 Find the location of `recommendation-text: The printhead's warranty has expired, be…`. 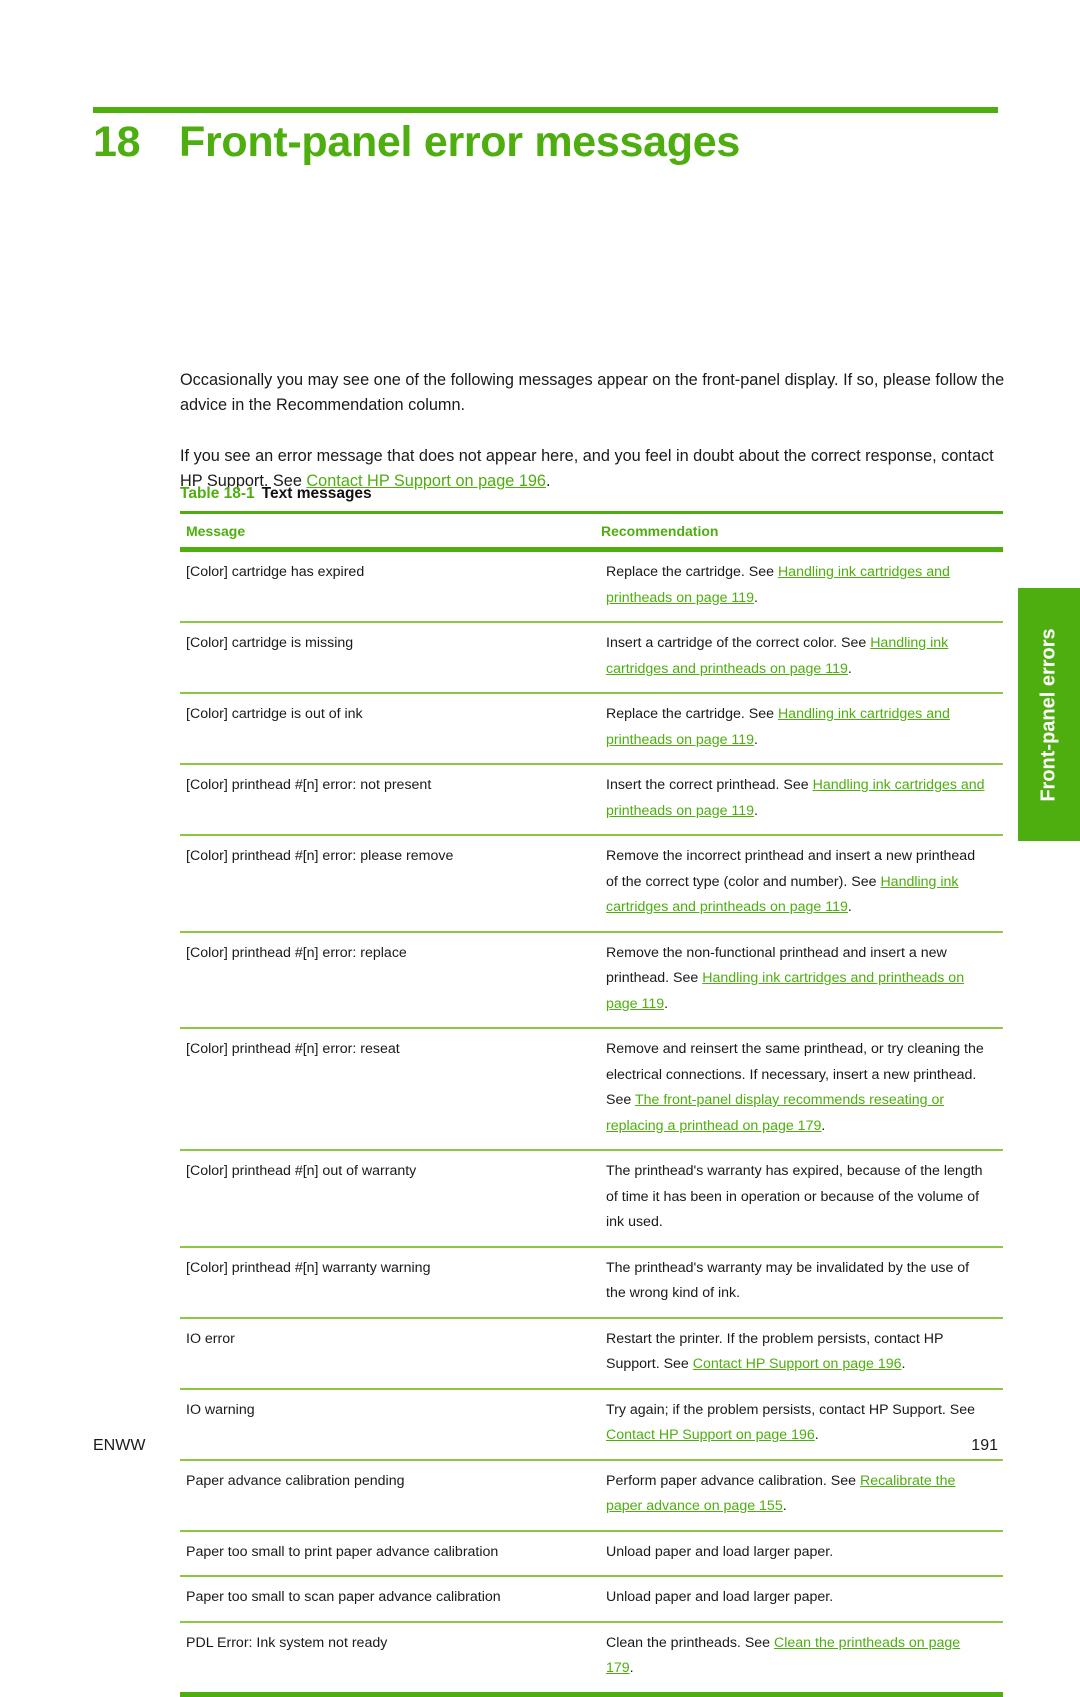

recommendation-text: The printhead's warranty has expired, be… is located at coordinates (794, 1196).